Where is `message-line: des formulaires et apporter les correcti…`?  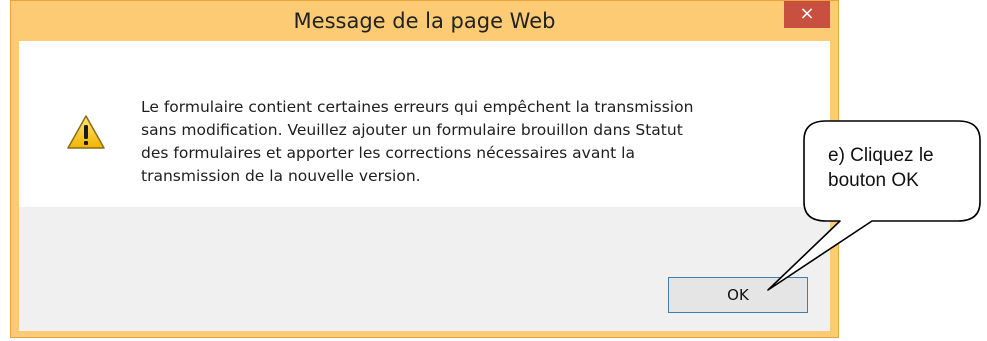
message-line: des formulaires et apporter les correcti… is located at coordinates (388, 153).